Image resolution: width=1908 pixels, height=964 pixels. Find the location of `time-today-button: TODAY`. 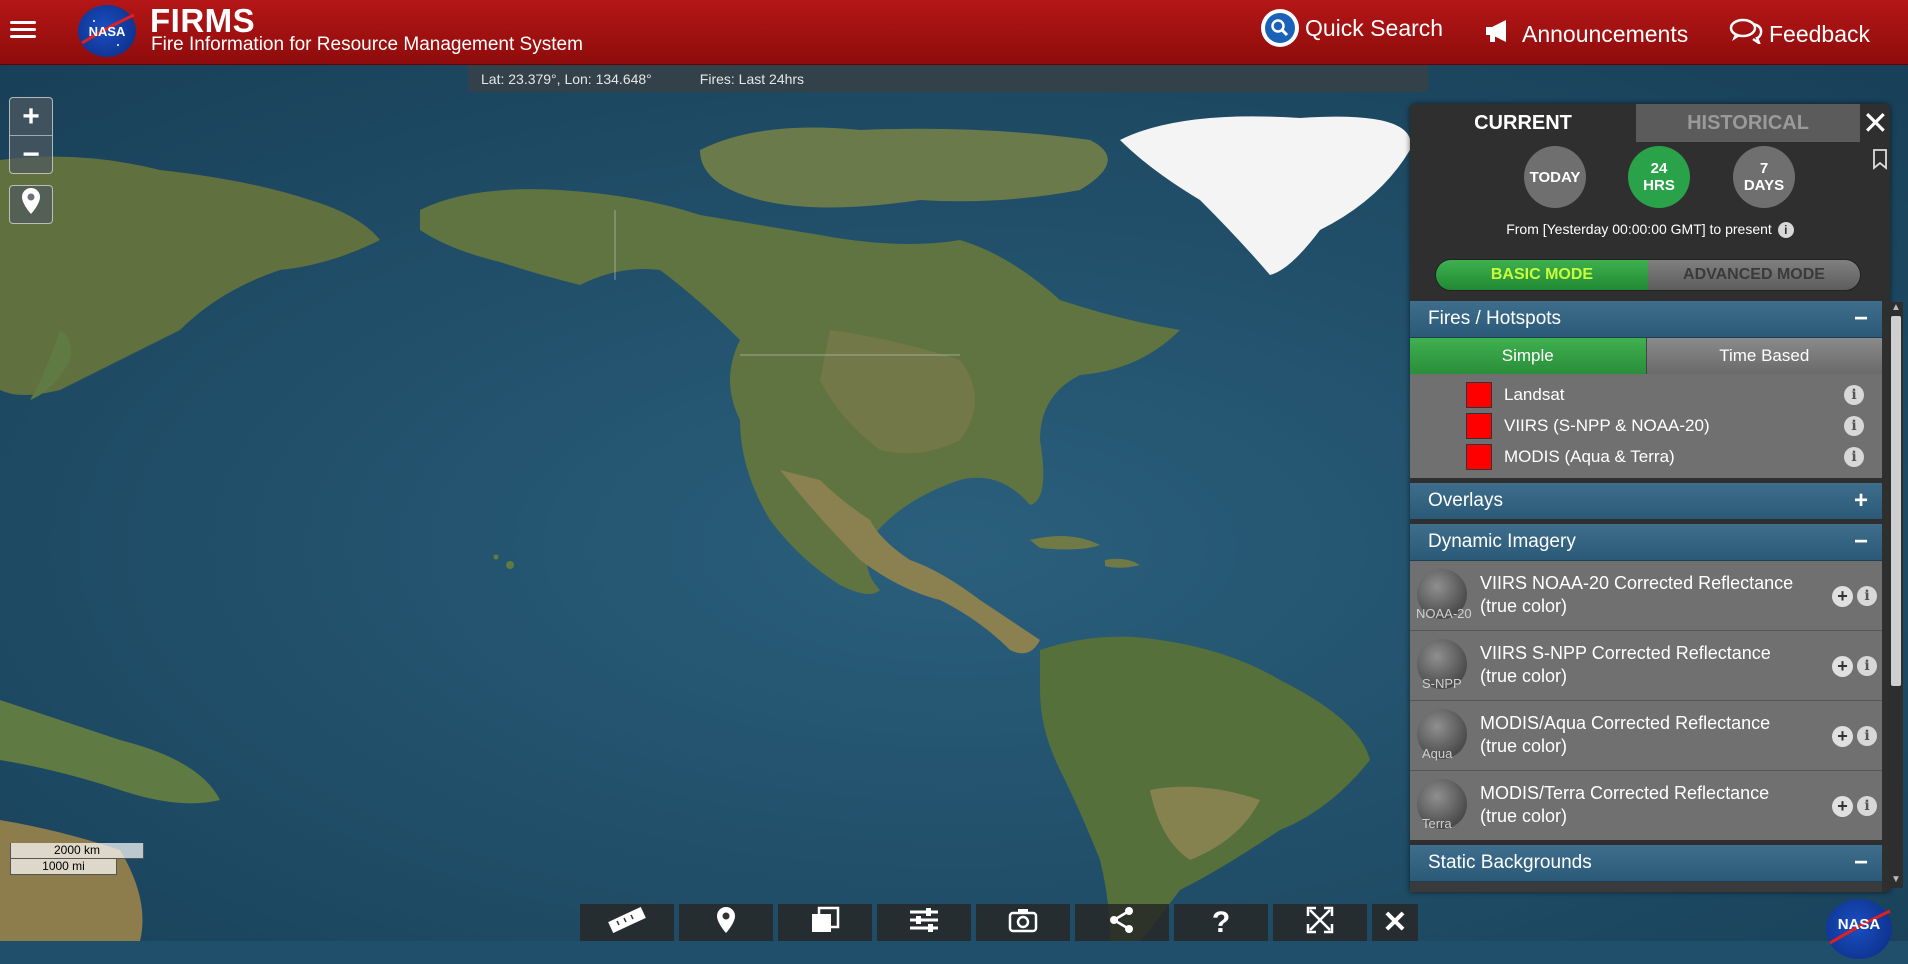

time-today-button: TODAY is located at coordinates (1555, 177).